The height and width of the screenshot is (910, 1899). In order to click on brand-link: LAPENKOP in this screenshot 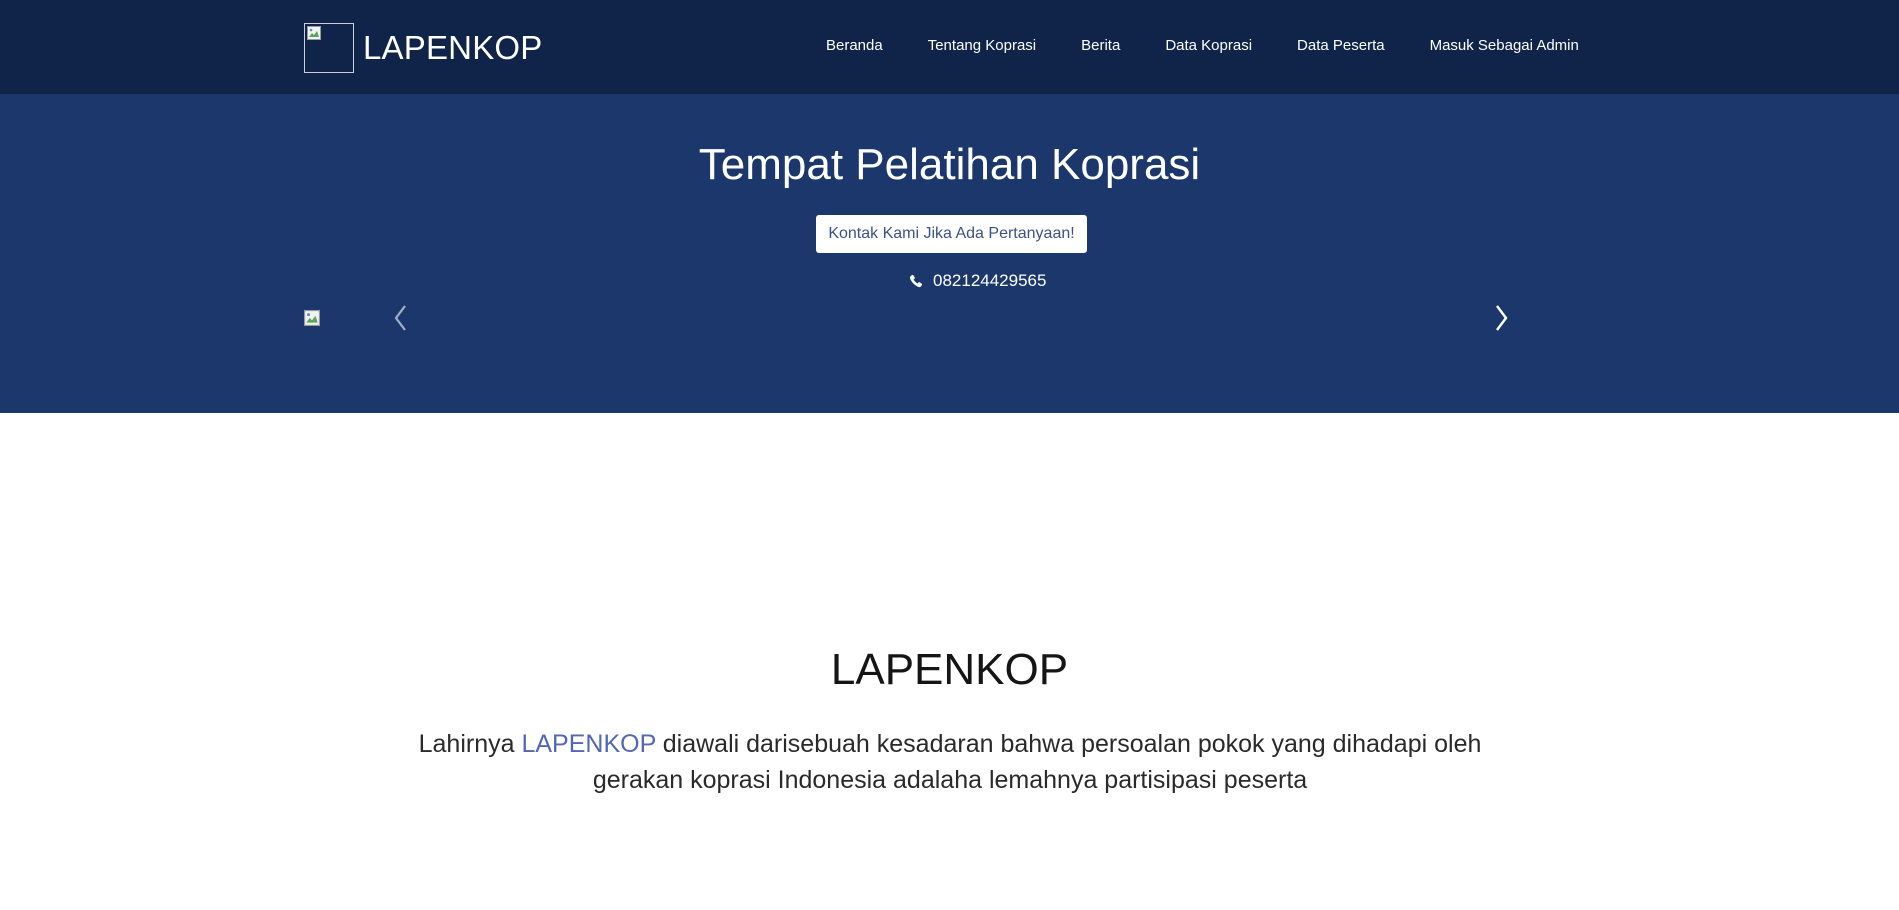, I will do `click(423, 48)`.